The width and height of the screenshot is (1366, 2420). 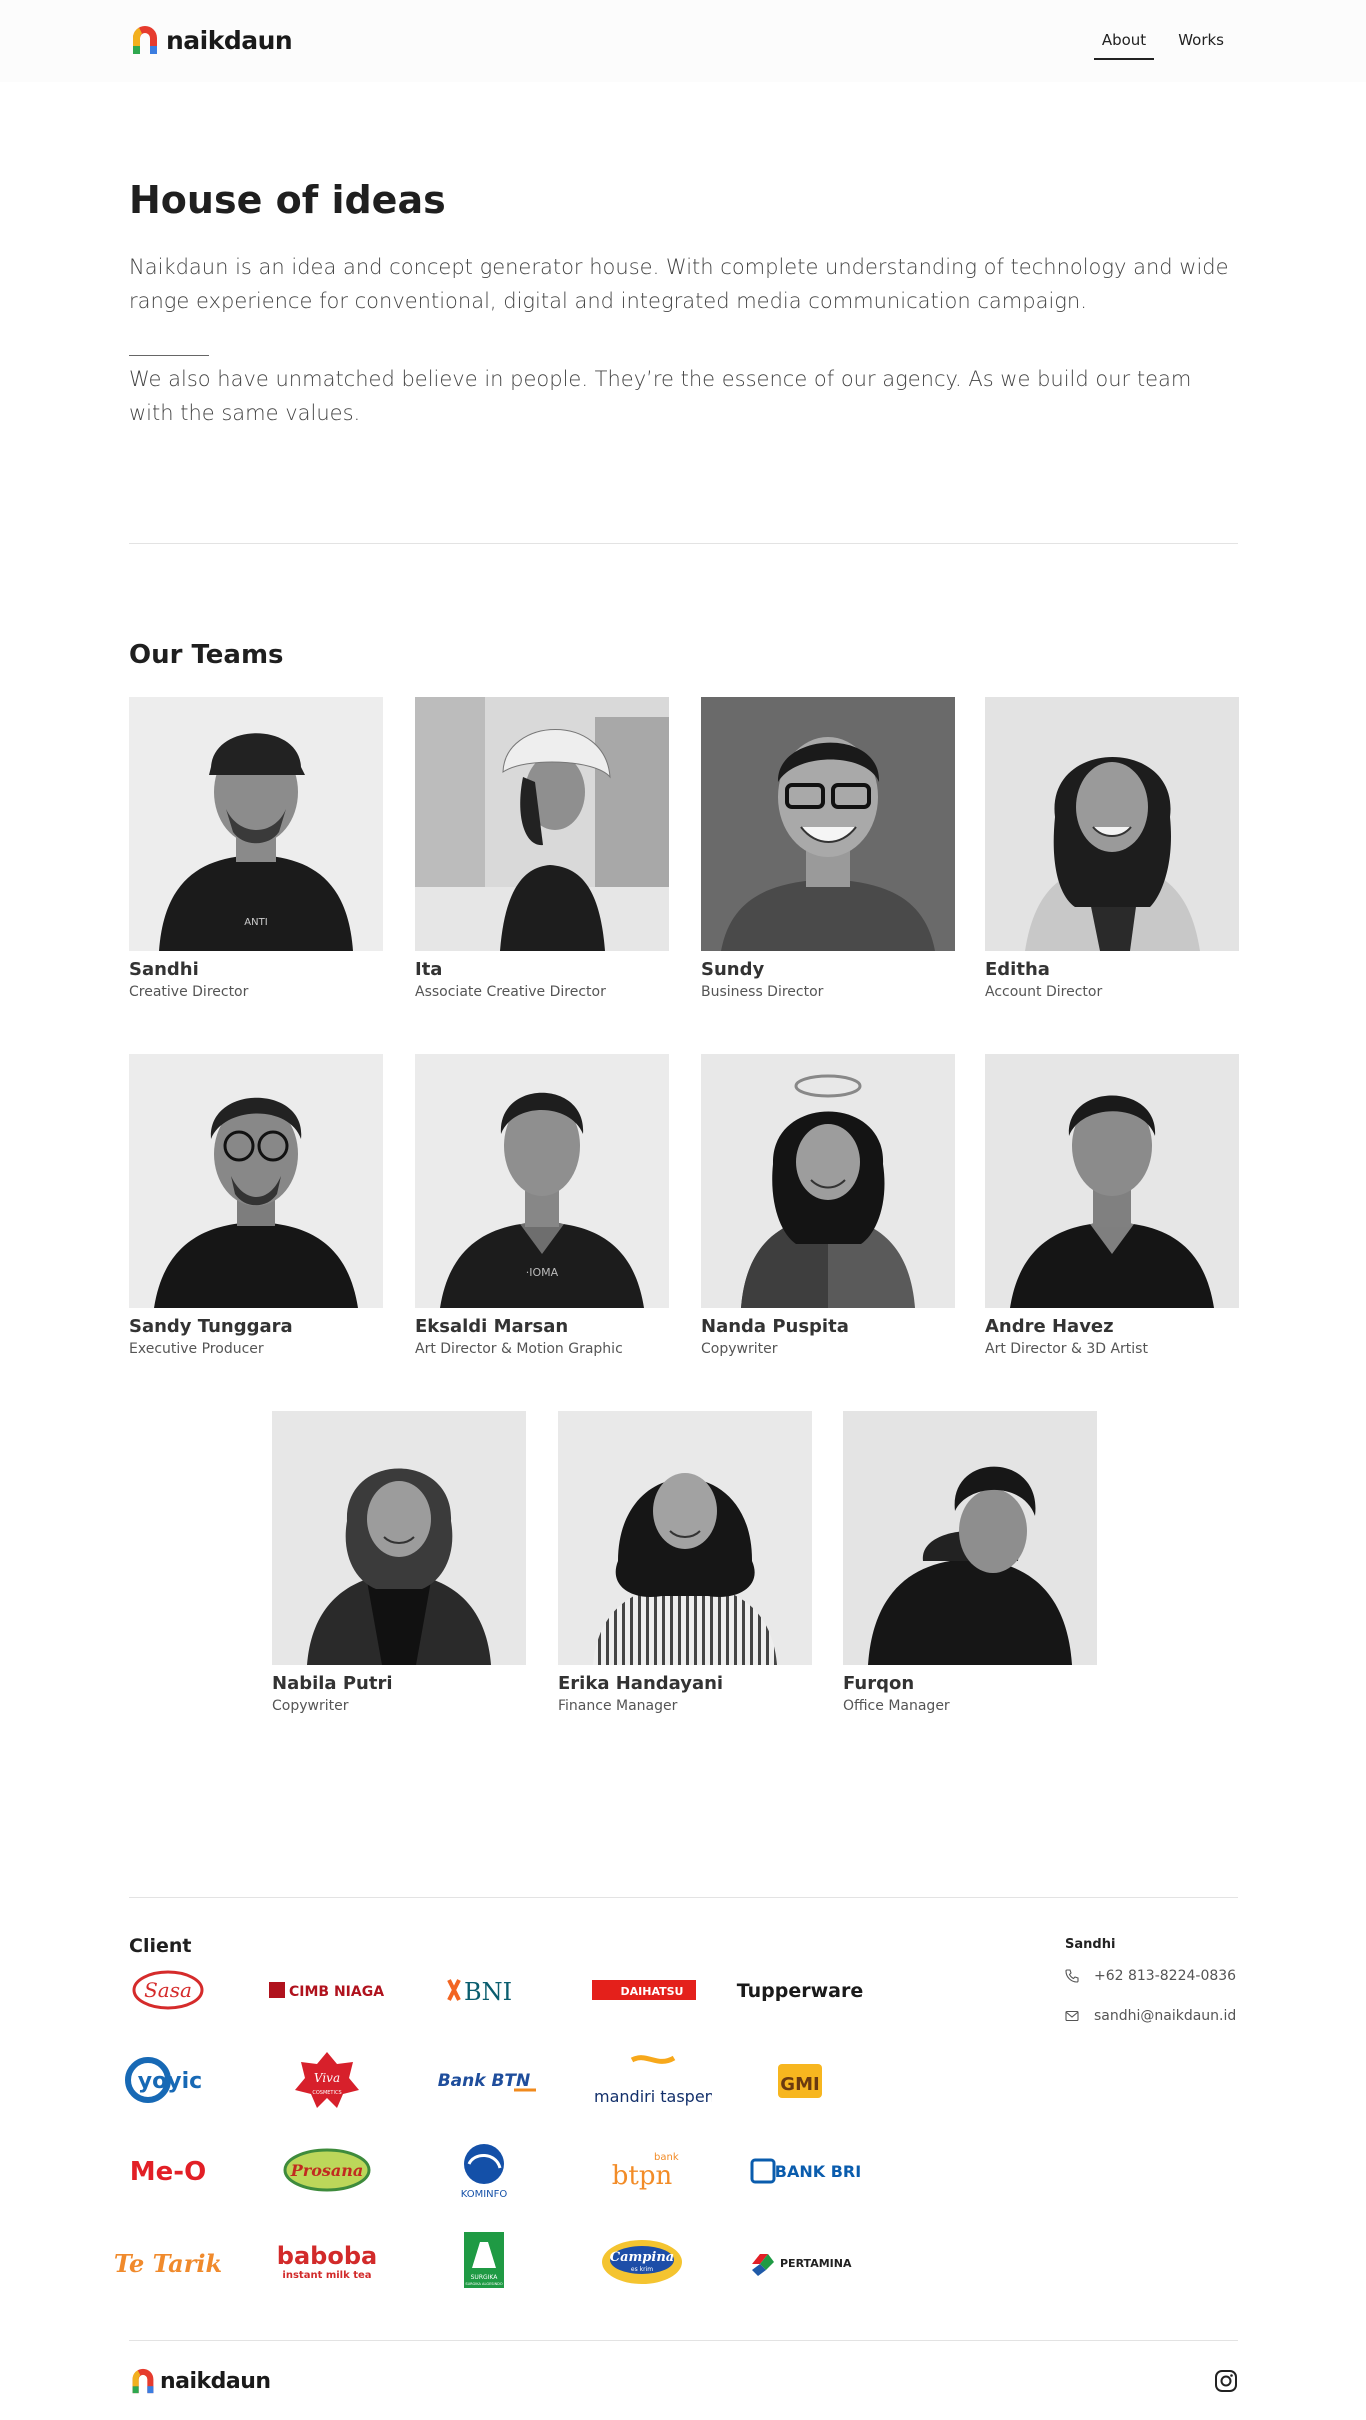 I want to click on svg-text: Campina, so click(x=642, y=2257).